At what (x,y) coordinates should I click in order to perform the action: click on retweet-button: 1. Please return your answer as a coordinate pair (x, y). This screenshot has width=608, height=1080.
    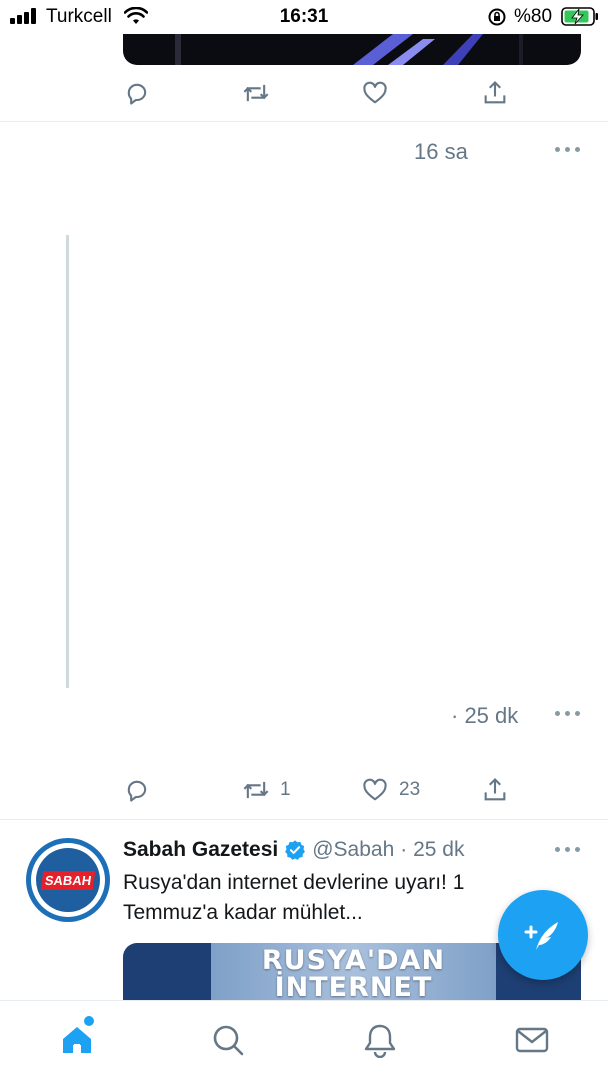
    Looking at the image, I should click on (266, 790).